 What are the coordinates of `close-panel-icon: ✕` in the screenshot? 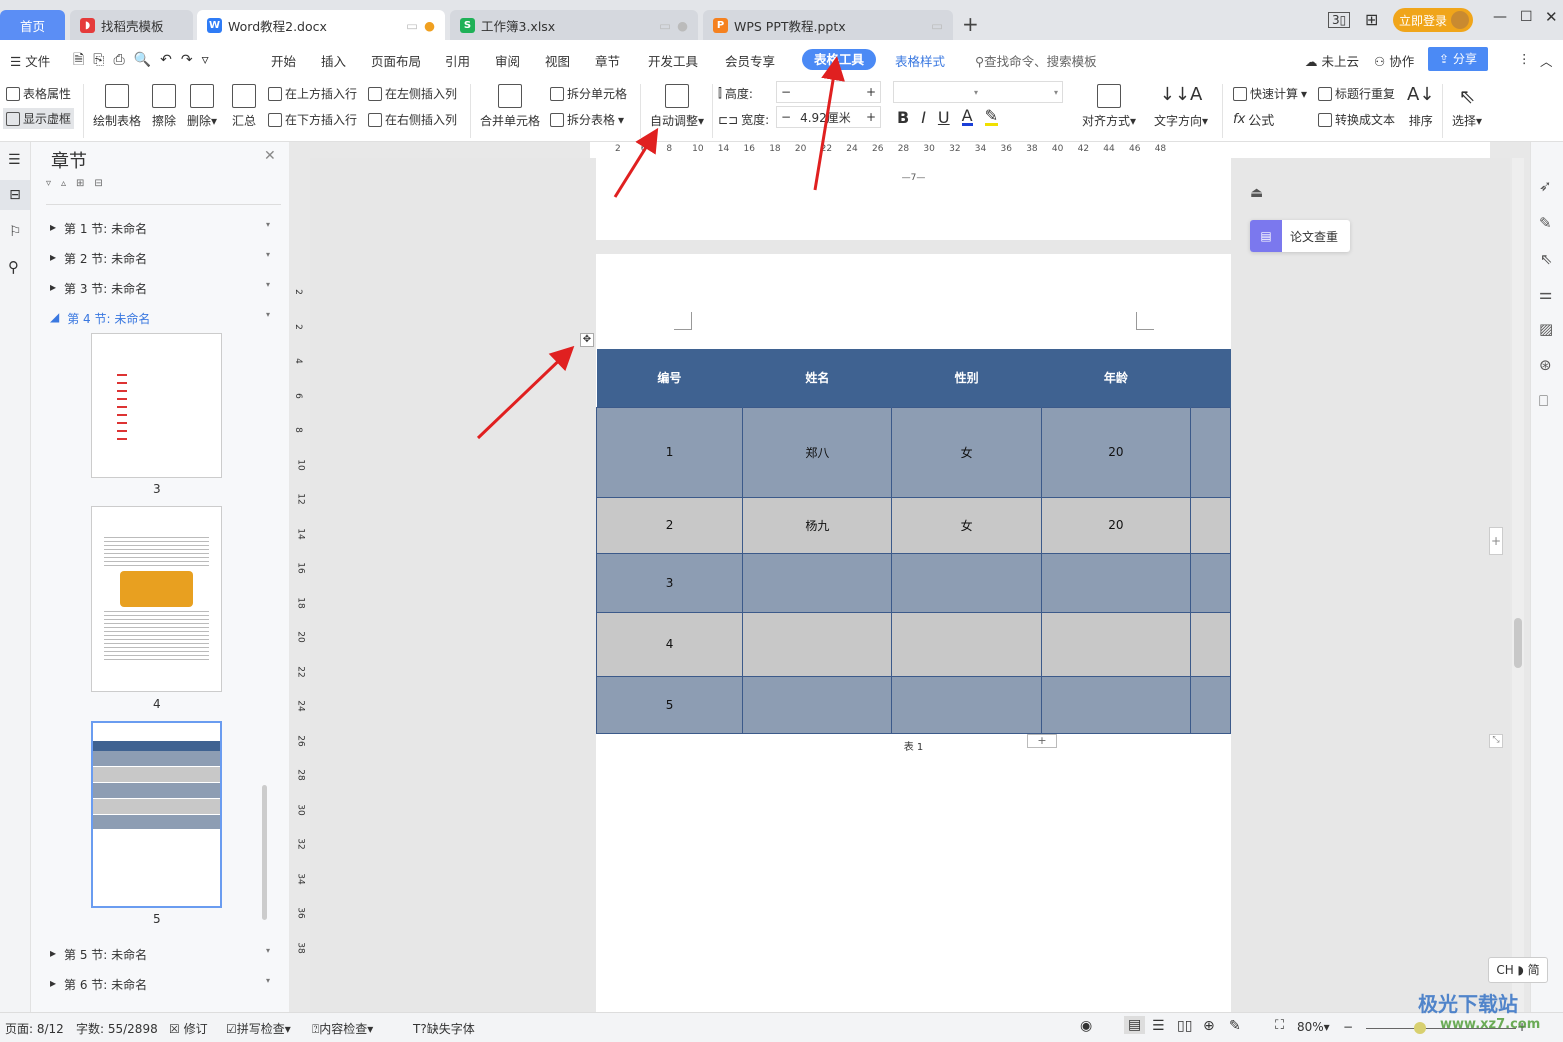 It's located at (270, 156).